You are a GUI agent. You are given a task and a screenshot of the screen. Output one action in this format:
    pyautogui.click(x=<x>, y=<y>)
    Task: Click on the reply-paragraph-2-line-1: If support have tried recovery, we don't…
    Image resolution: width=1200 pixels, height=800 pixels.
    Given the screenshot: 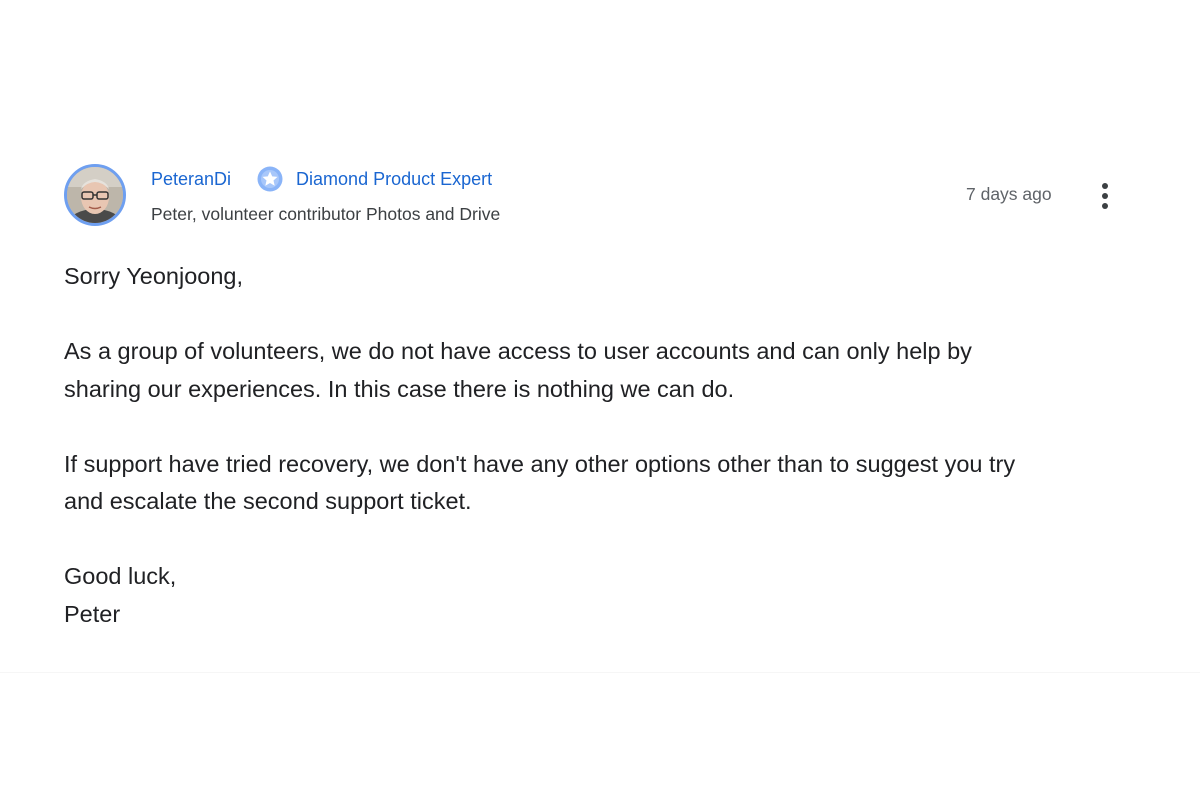 What is the action you would take?
    pyautogui.click(x=540, y=463)
    